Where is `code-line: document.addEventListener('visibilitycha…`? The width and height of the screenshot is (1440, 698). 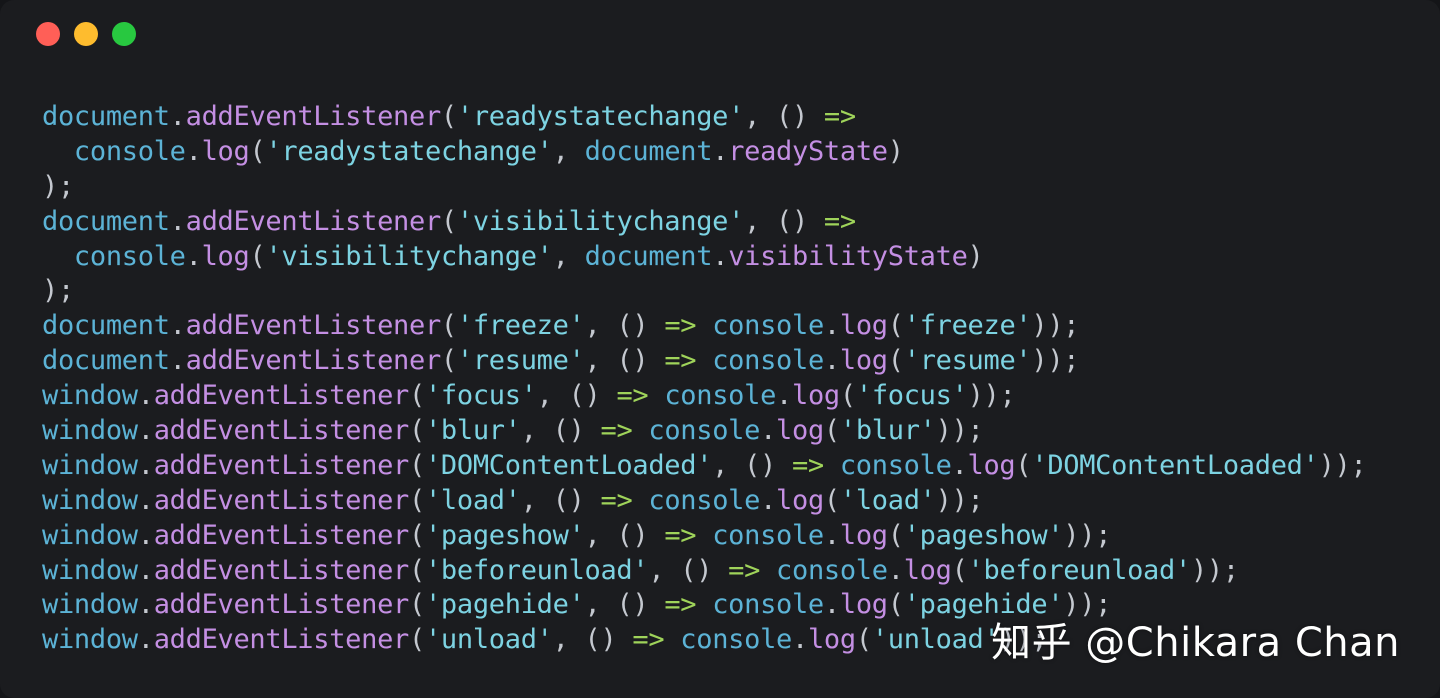 code-line: document.addEventListener('visibilitycha… is located at coordinates (704, 222).